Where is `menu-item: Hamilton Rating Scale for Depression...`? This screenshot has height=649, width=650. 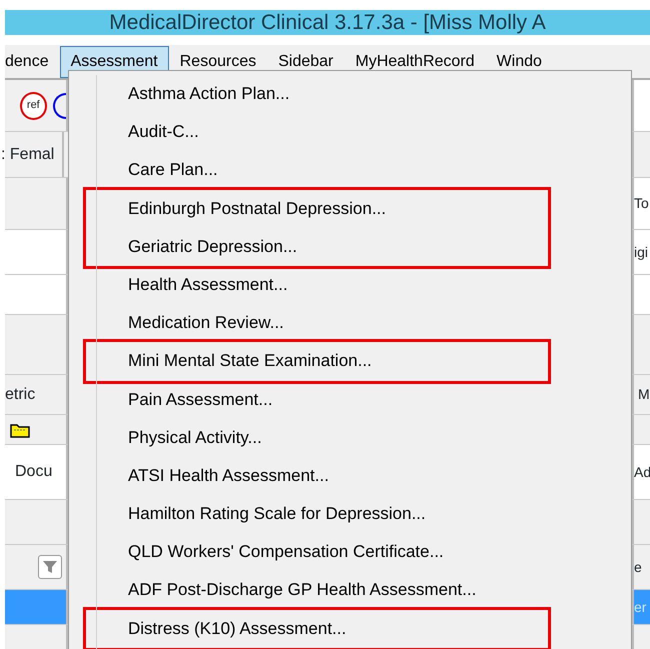 menu-item: Hamilton Rating Scale for Depression... is located at coordinates (350, 514).